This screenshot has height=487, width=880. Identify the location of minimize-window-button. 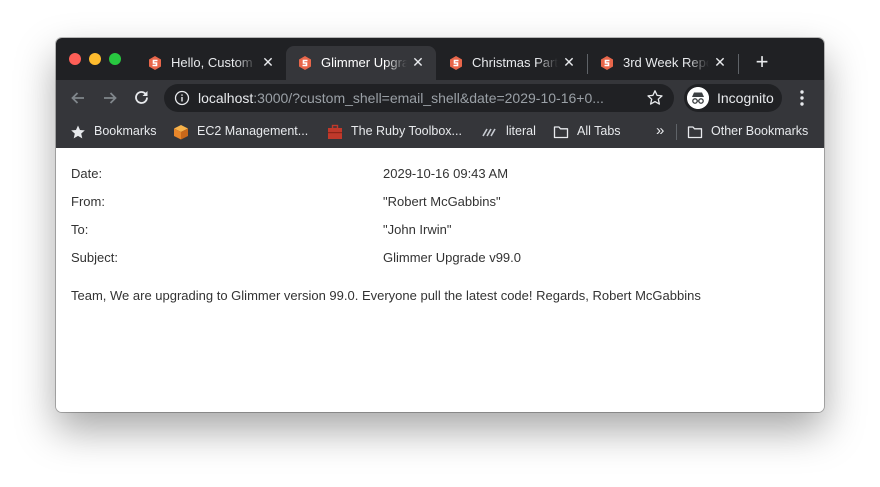
(95, 59).